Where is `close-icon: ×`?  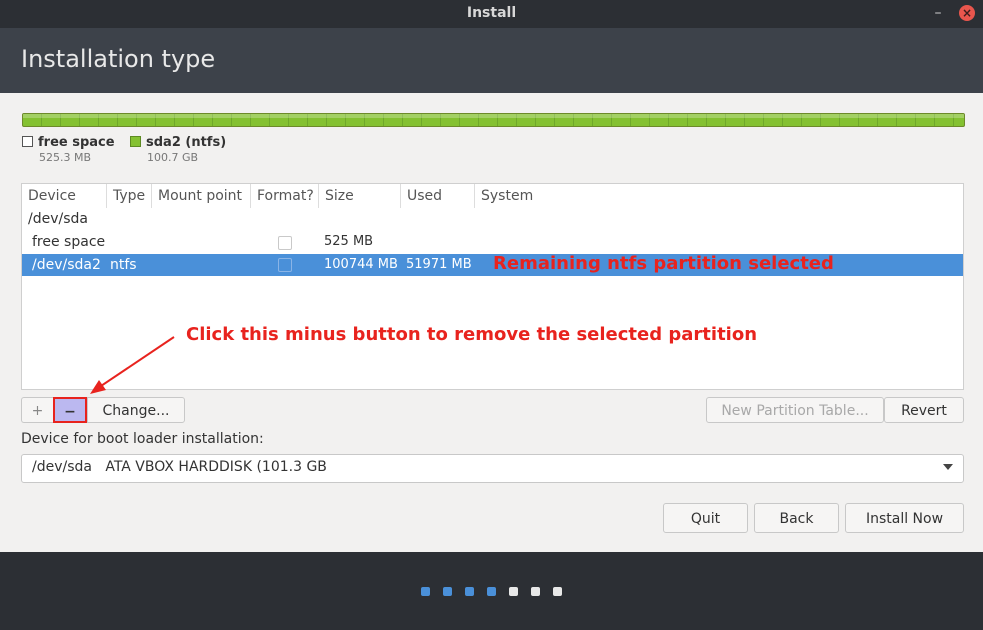
close-icon: × is located at coordinates (967, 13).